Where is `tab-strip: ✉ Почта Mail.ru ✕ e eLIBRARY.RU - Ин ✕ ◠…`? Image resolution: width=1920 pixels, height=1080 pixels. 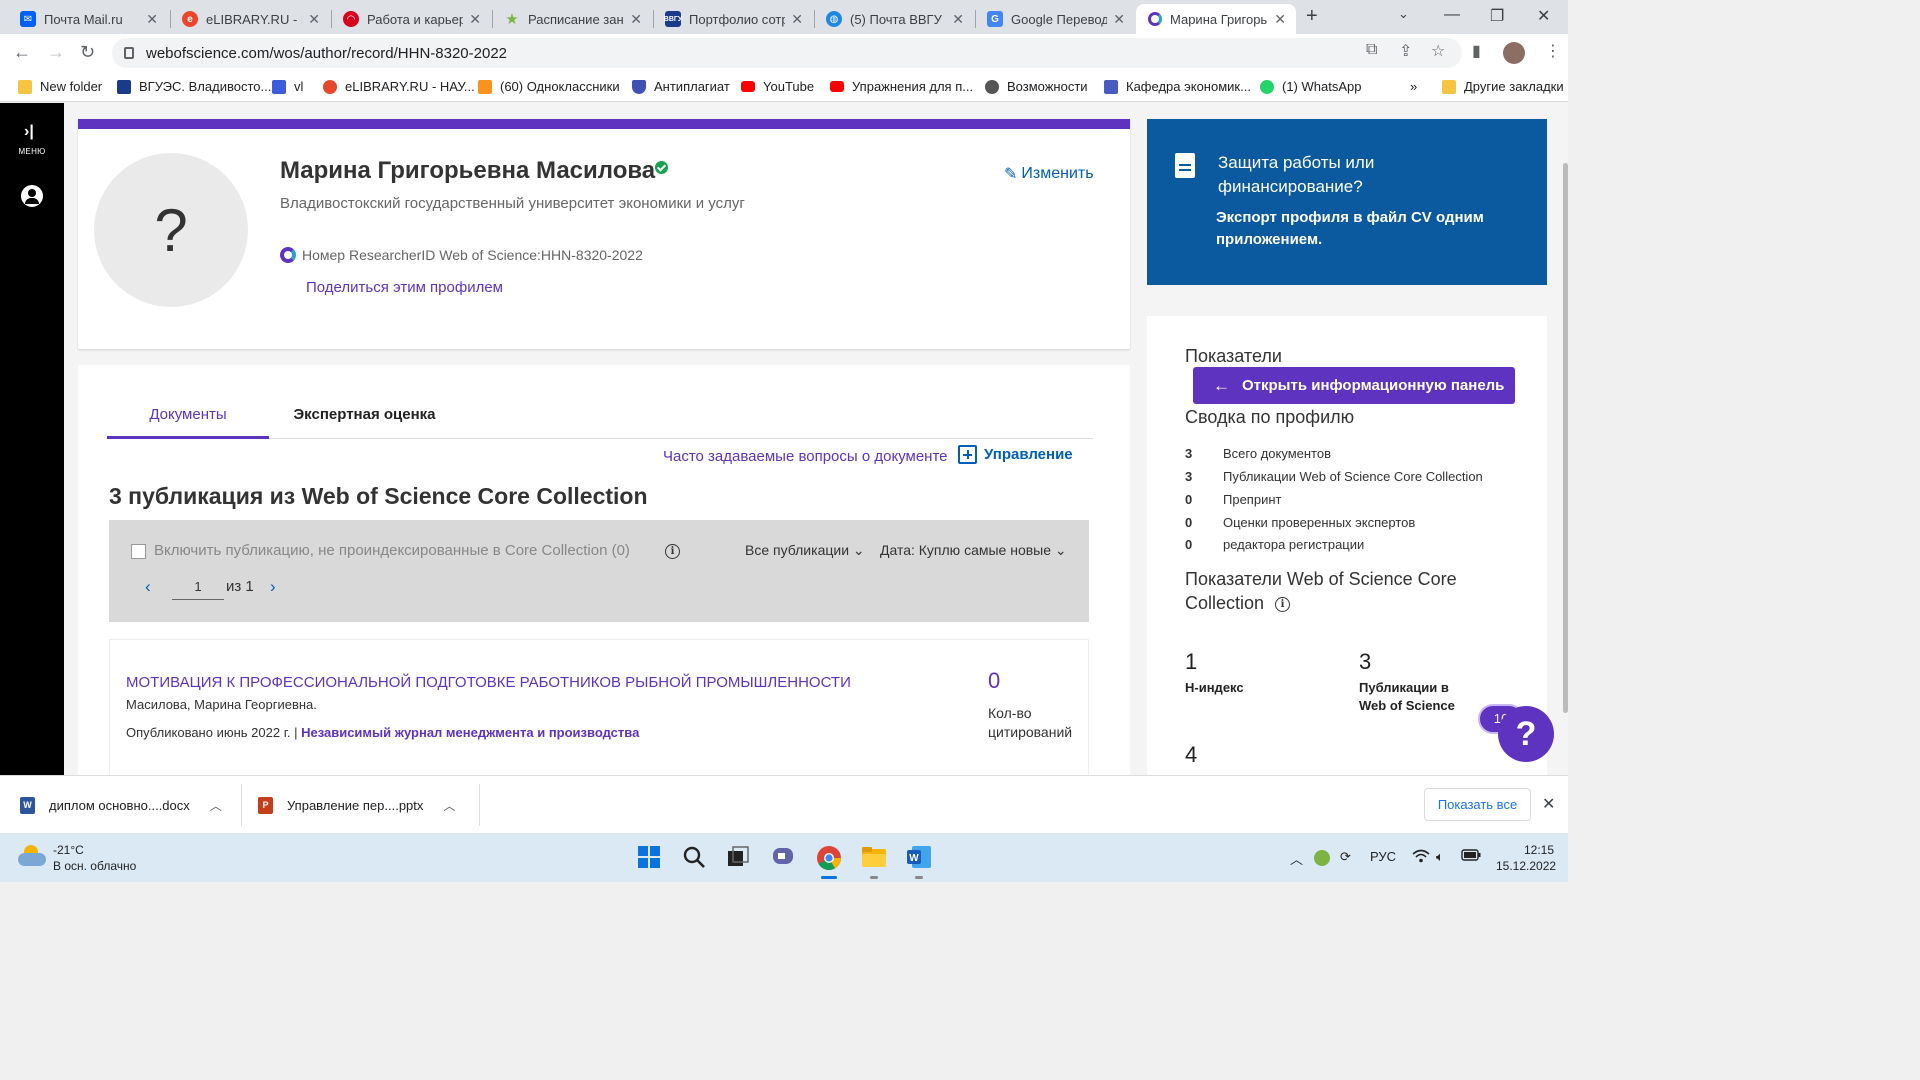
tab-strip: ✉ Почта Mail.ru ✕ e eLIBRARY.RU - Ин ✕ ◠… is located at coordinates (784, 17).